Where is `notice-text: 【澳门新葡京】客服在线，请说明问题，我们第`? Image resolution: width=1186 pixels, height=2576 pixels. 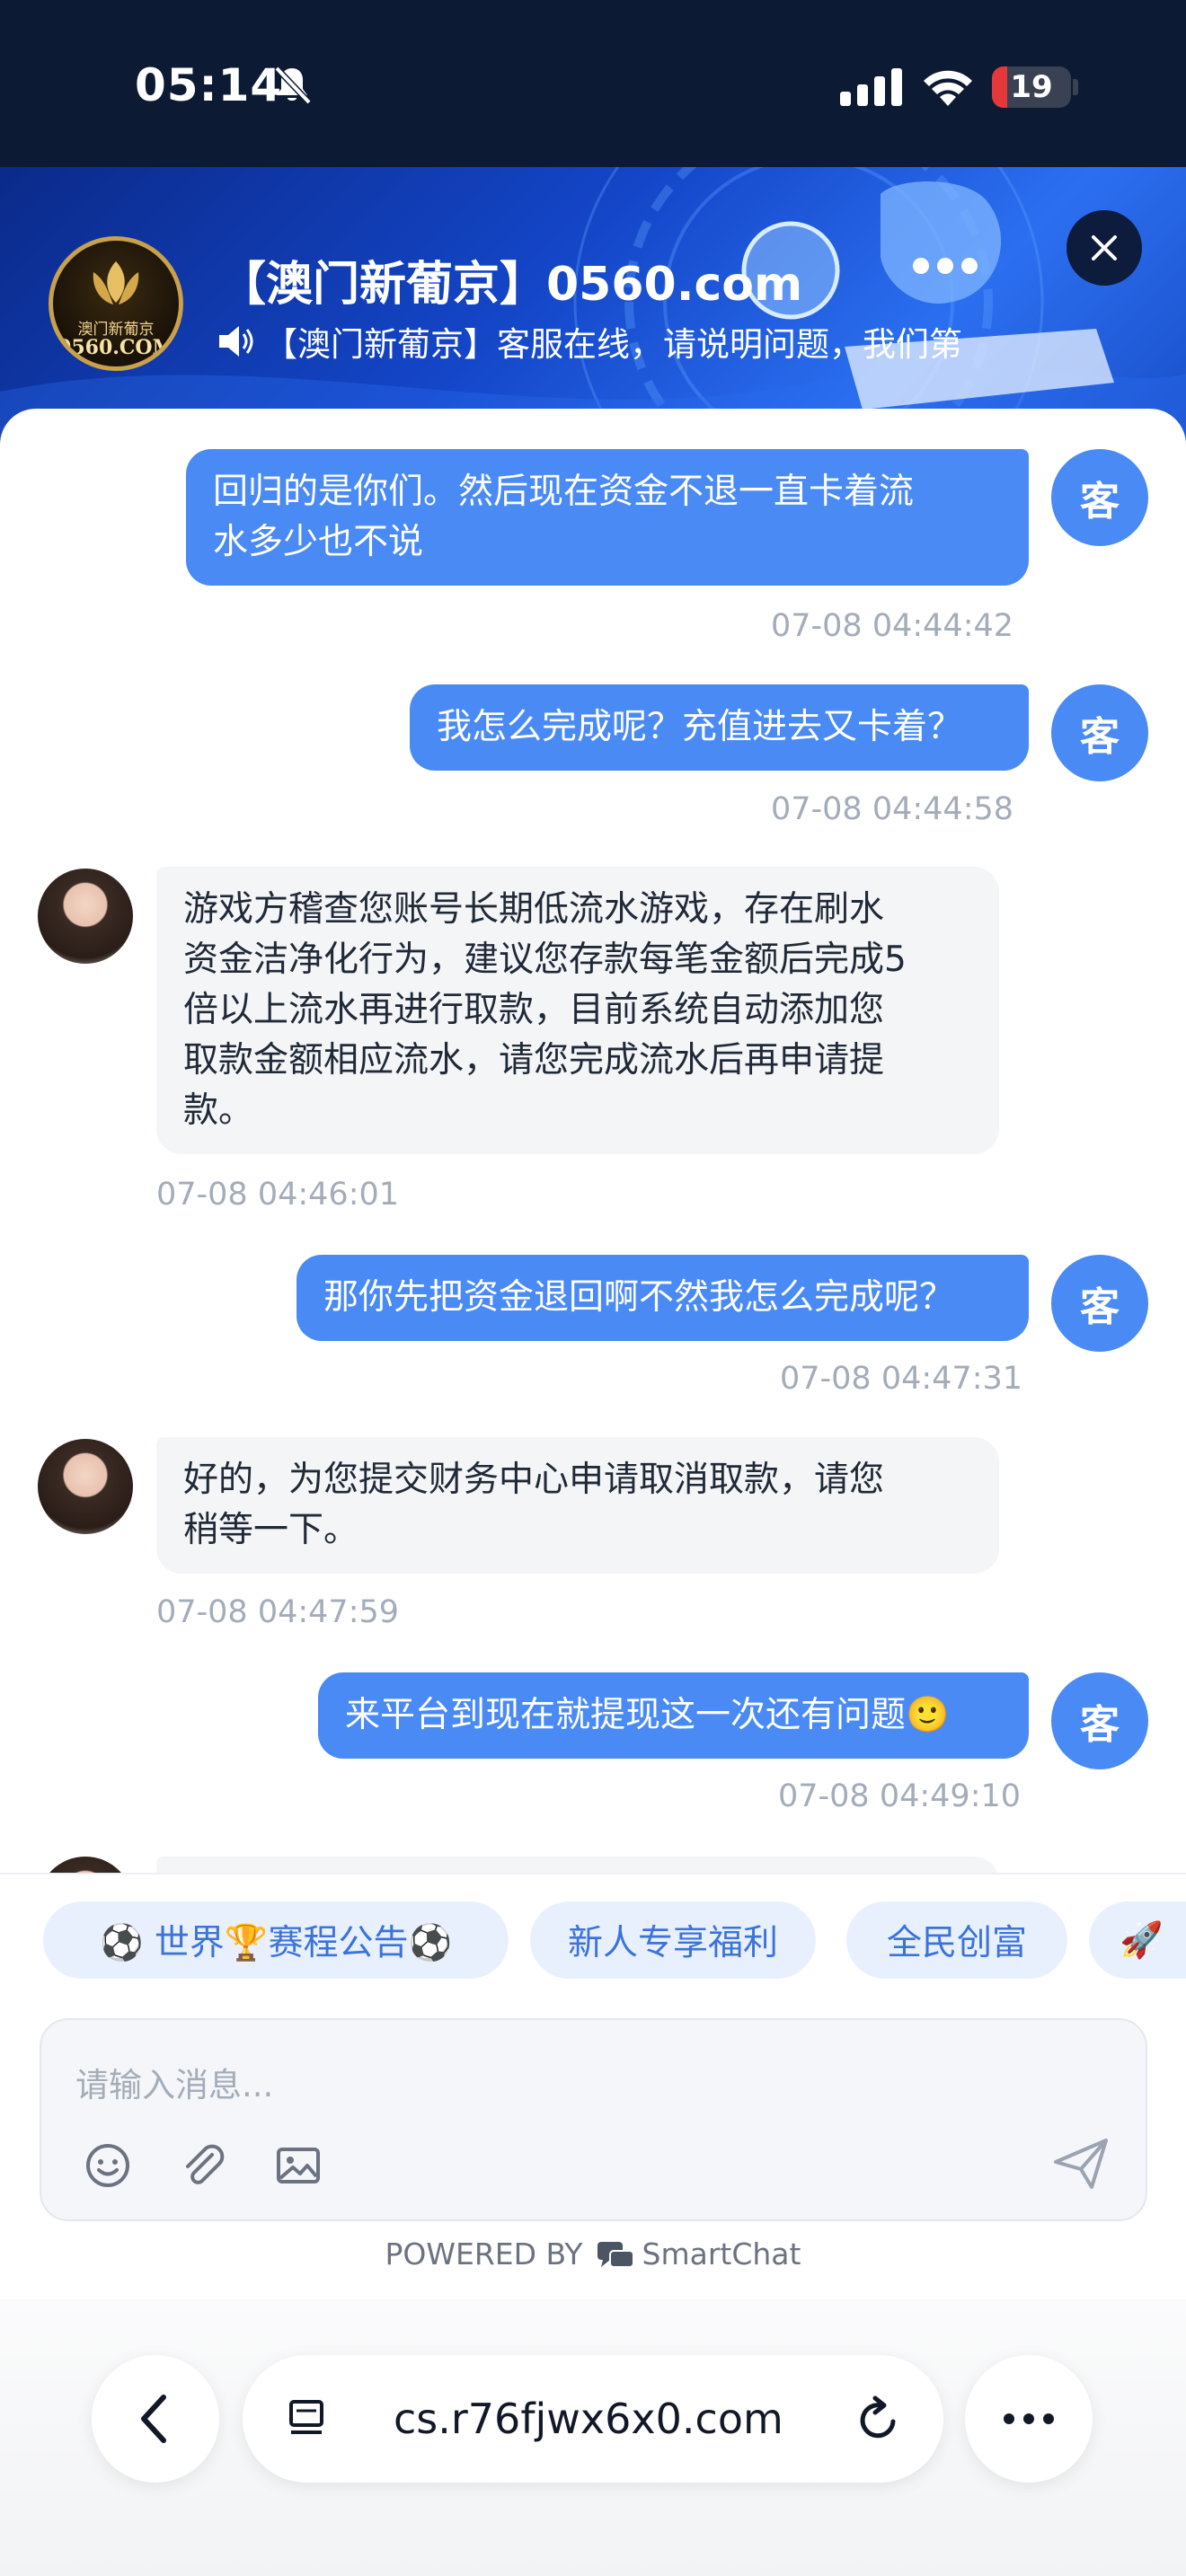 notice-text: 【澳门新葡京】客服在线，请说明问题，我们第 is located at coordinates (613, 344).